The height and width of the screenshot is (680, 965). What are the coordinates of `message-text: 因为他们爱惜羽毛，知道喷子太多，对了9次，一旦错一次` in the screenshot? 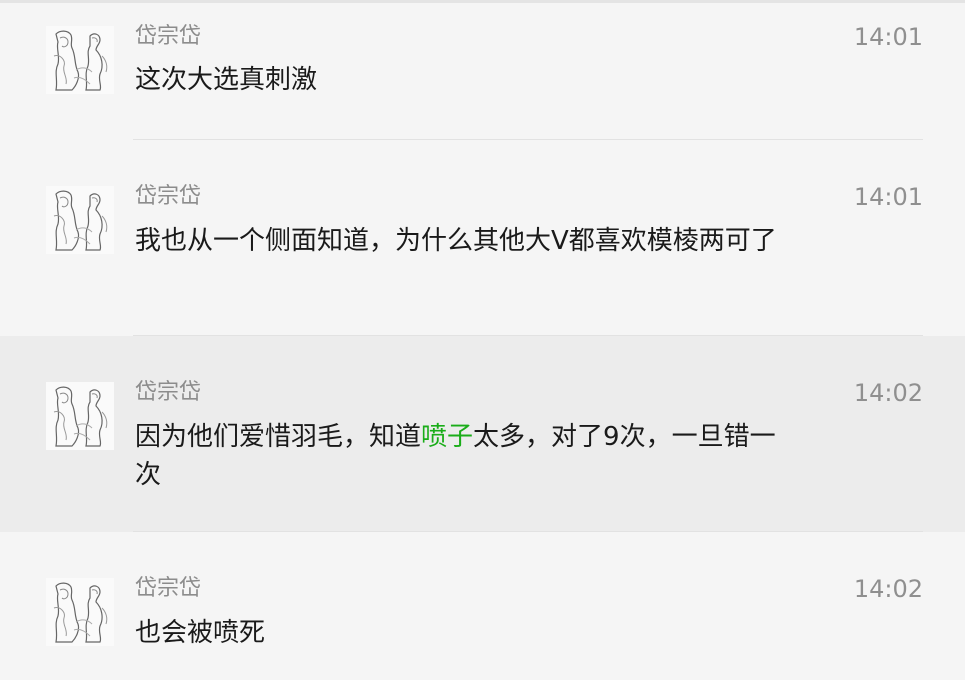 It's located at (460, 456).